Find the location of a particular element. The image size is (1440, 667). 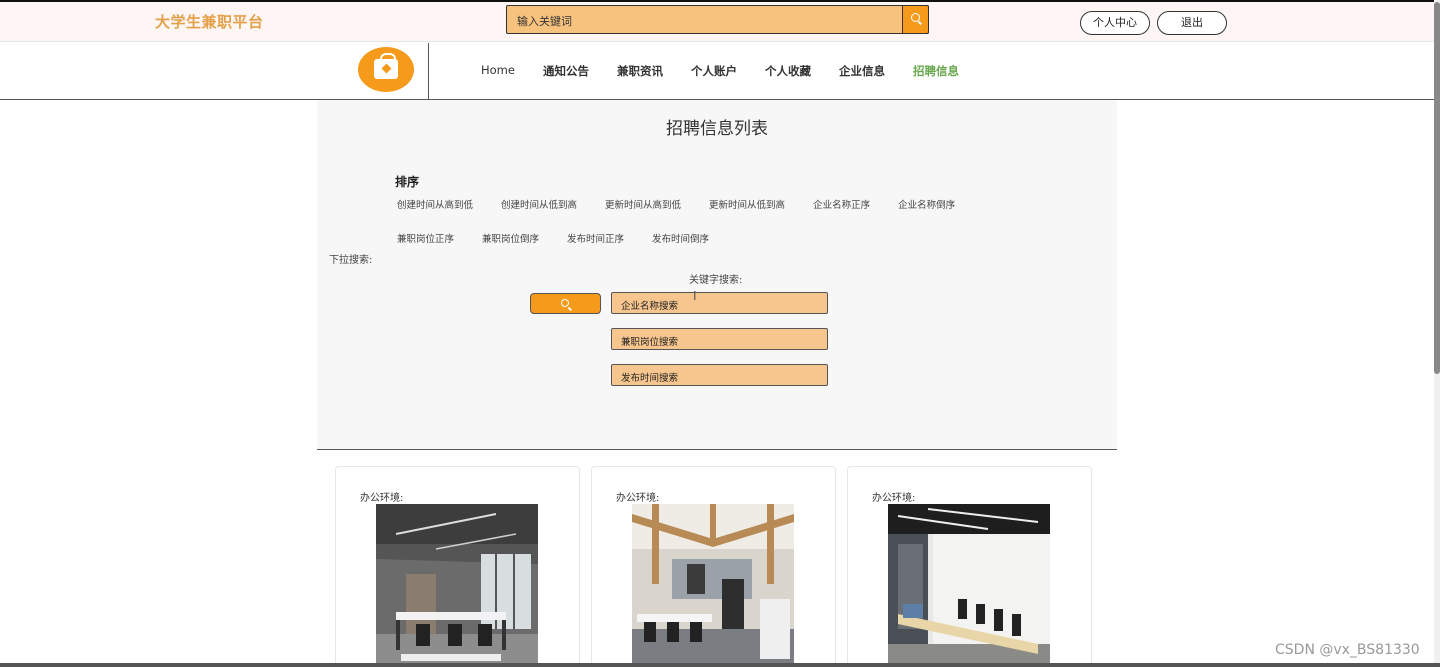

company-name-search-input: 企业名称搜索 is located at coordinates (719, 303).